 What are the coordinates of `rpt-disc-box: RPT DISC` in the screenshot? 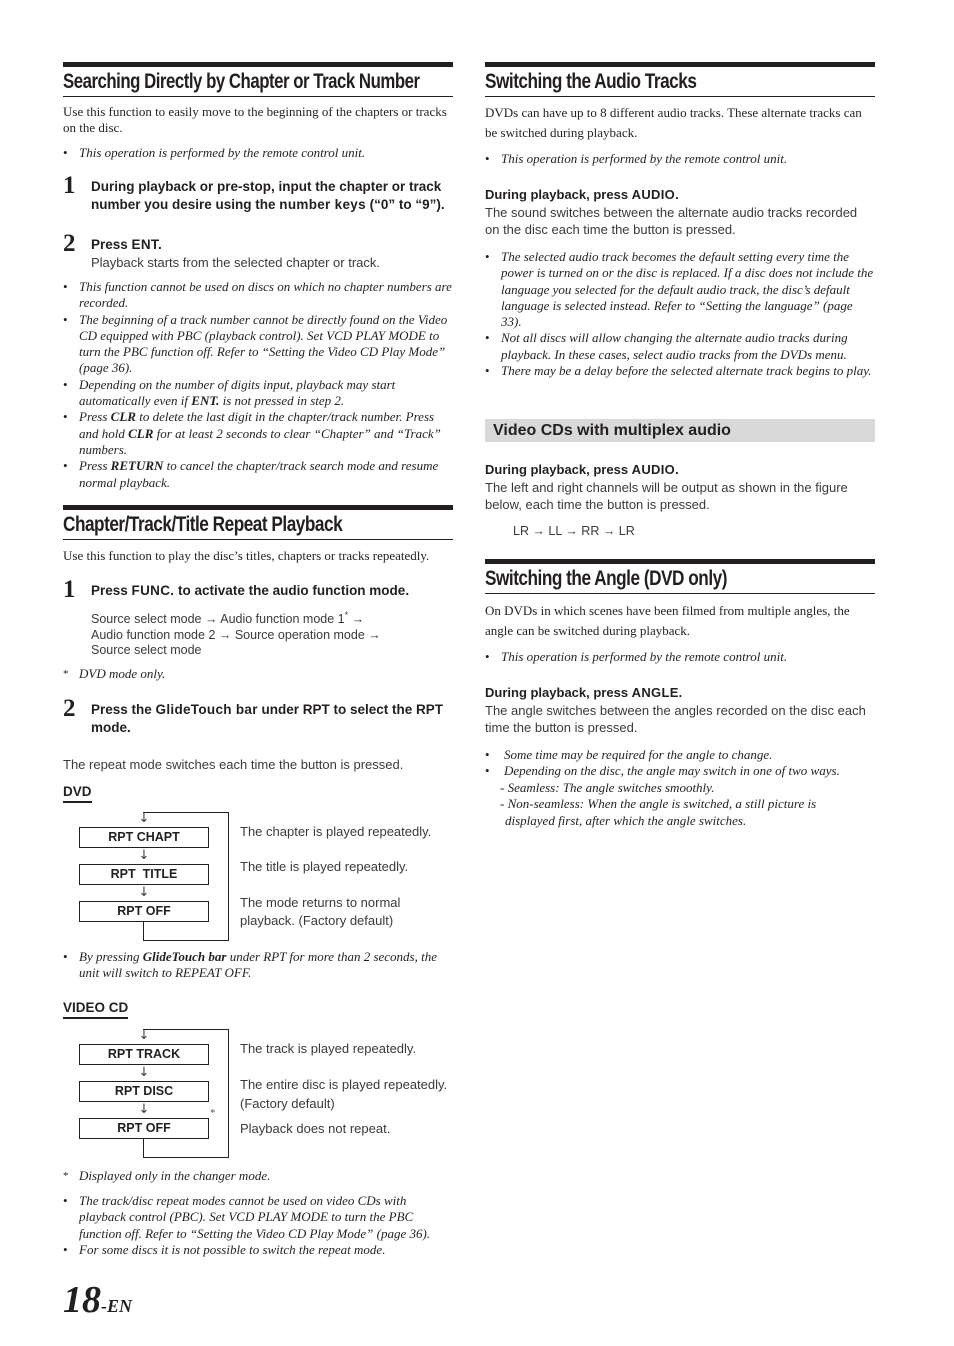 It's located at (144, 1091).